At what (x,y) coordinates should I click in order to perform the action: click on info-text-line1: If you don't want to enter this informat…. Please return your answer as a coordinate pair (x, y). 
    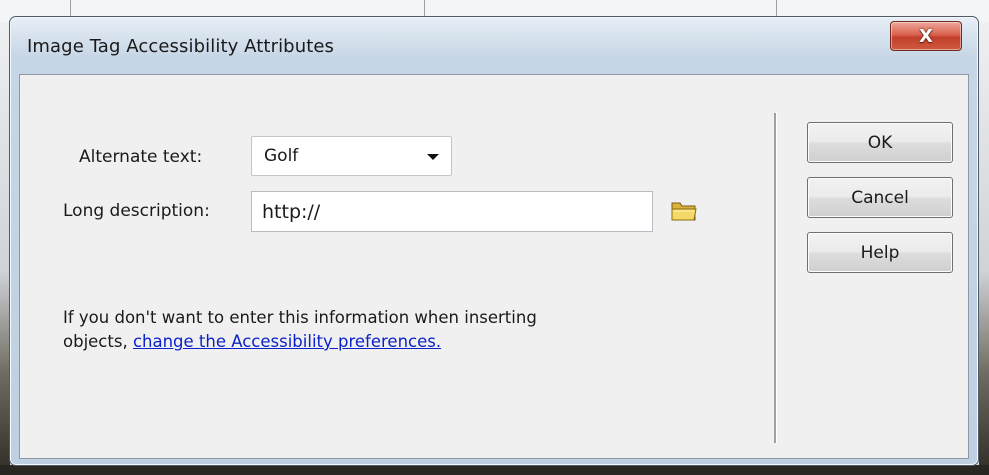
    Looking at the image, I should click on (300, 317).